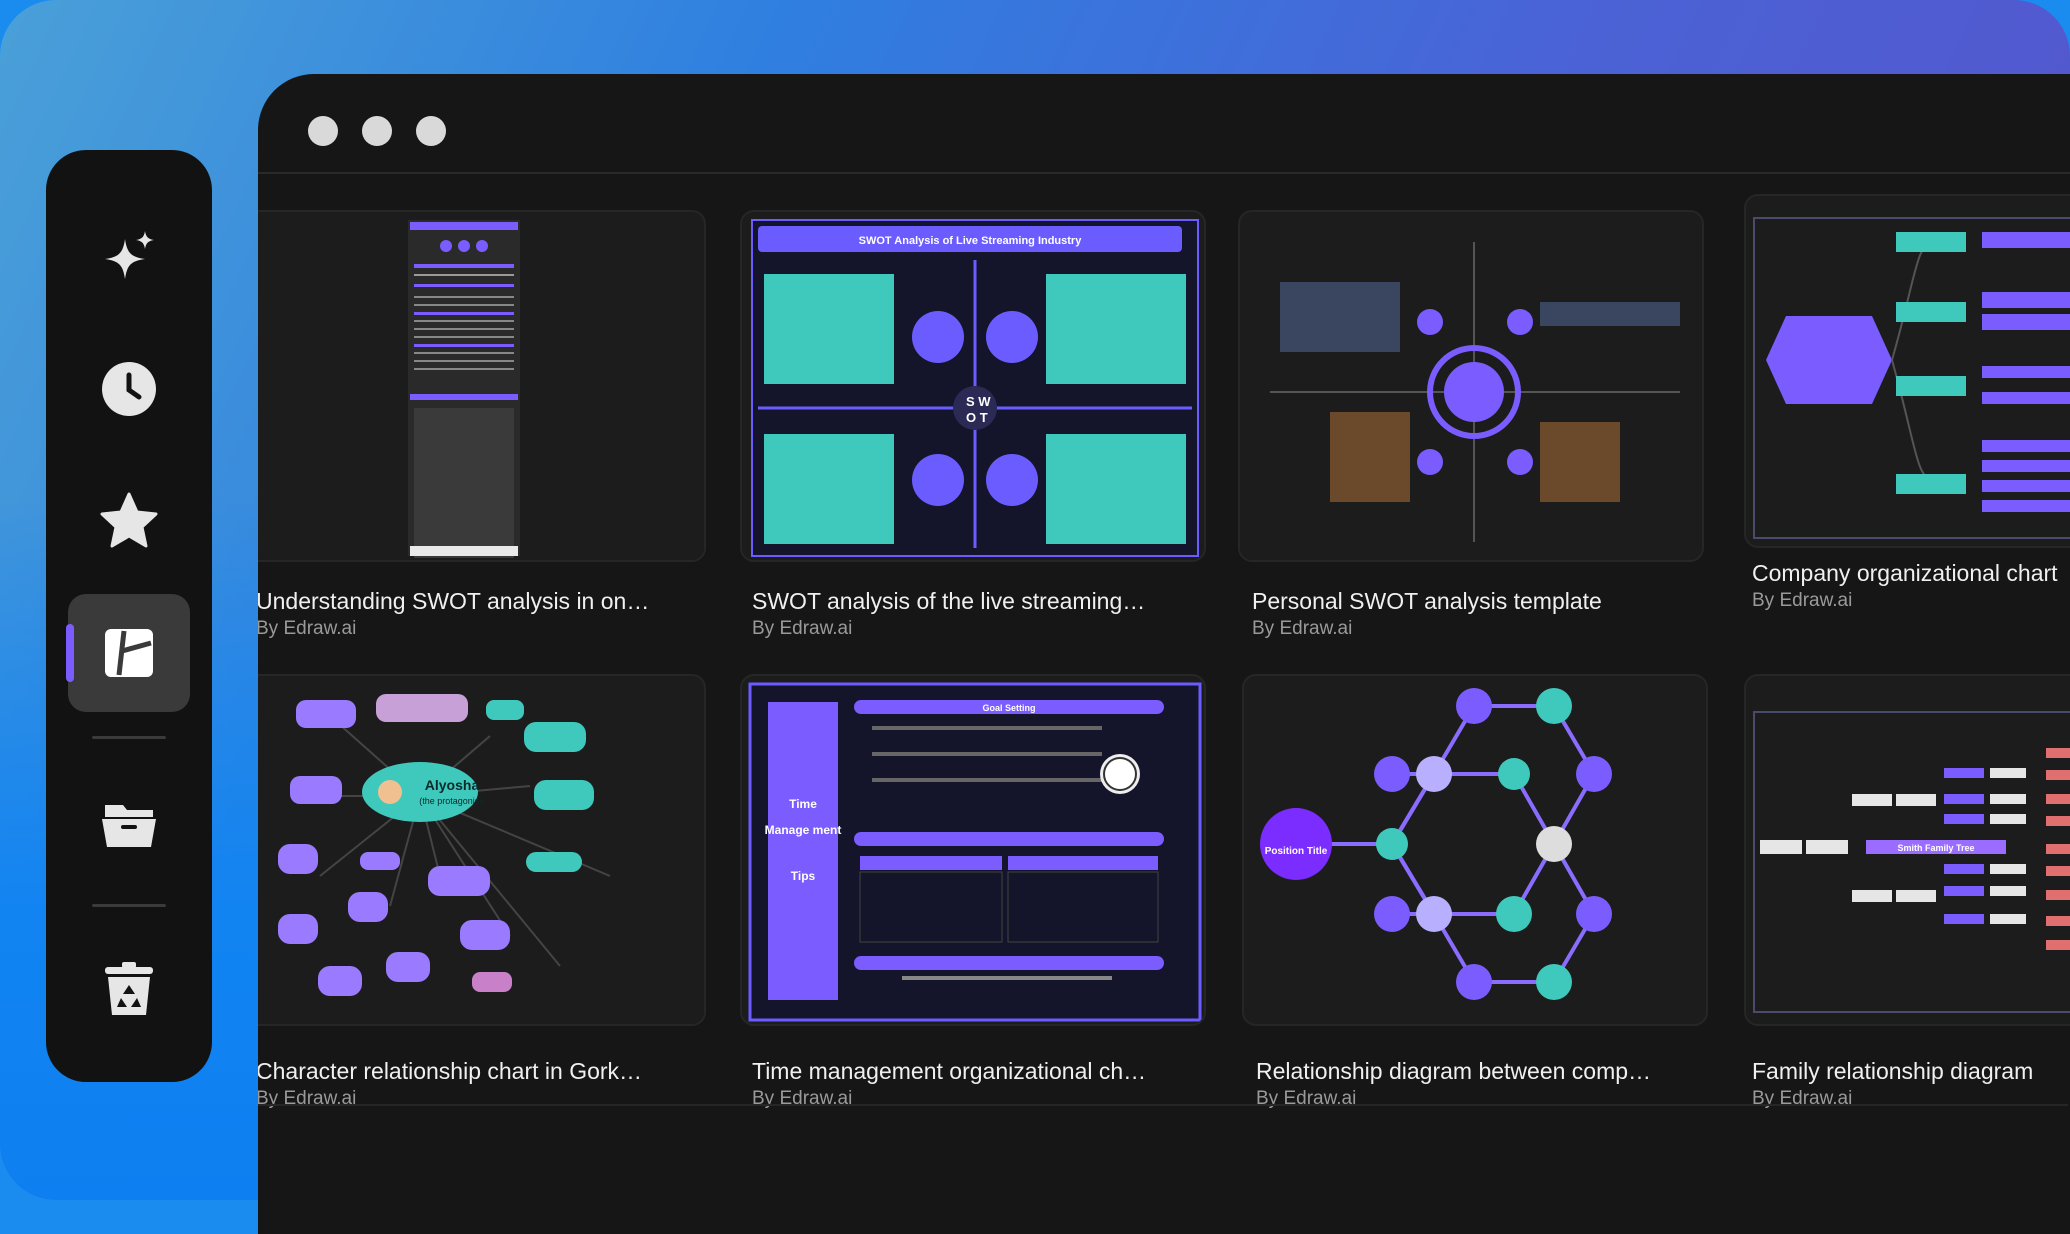 This screenshot has height=1234, width=2070. I want to click on folder-icon, so click(129, 826).